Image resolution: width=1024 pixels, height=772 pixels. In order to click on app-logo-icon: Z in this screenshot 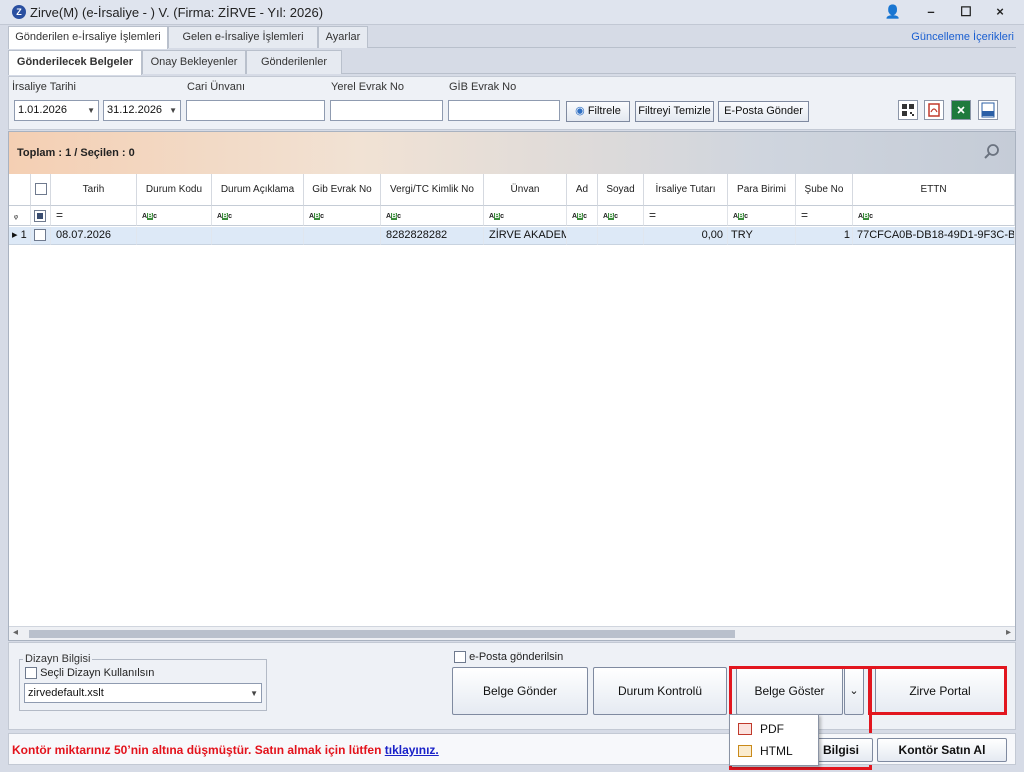, I will do `click(19, 12)`.